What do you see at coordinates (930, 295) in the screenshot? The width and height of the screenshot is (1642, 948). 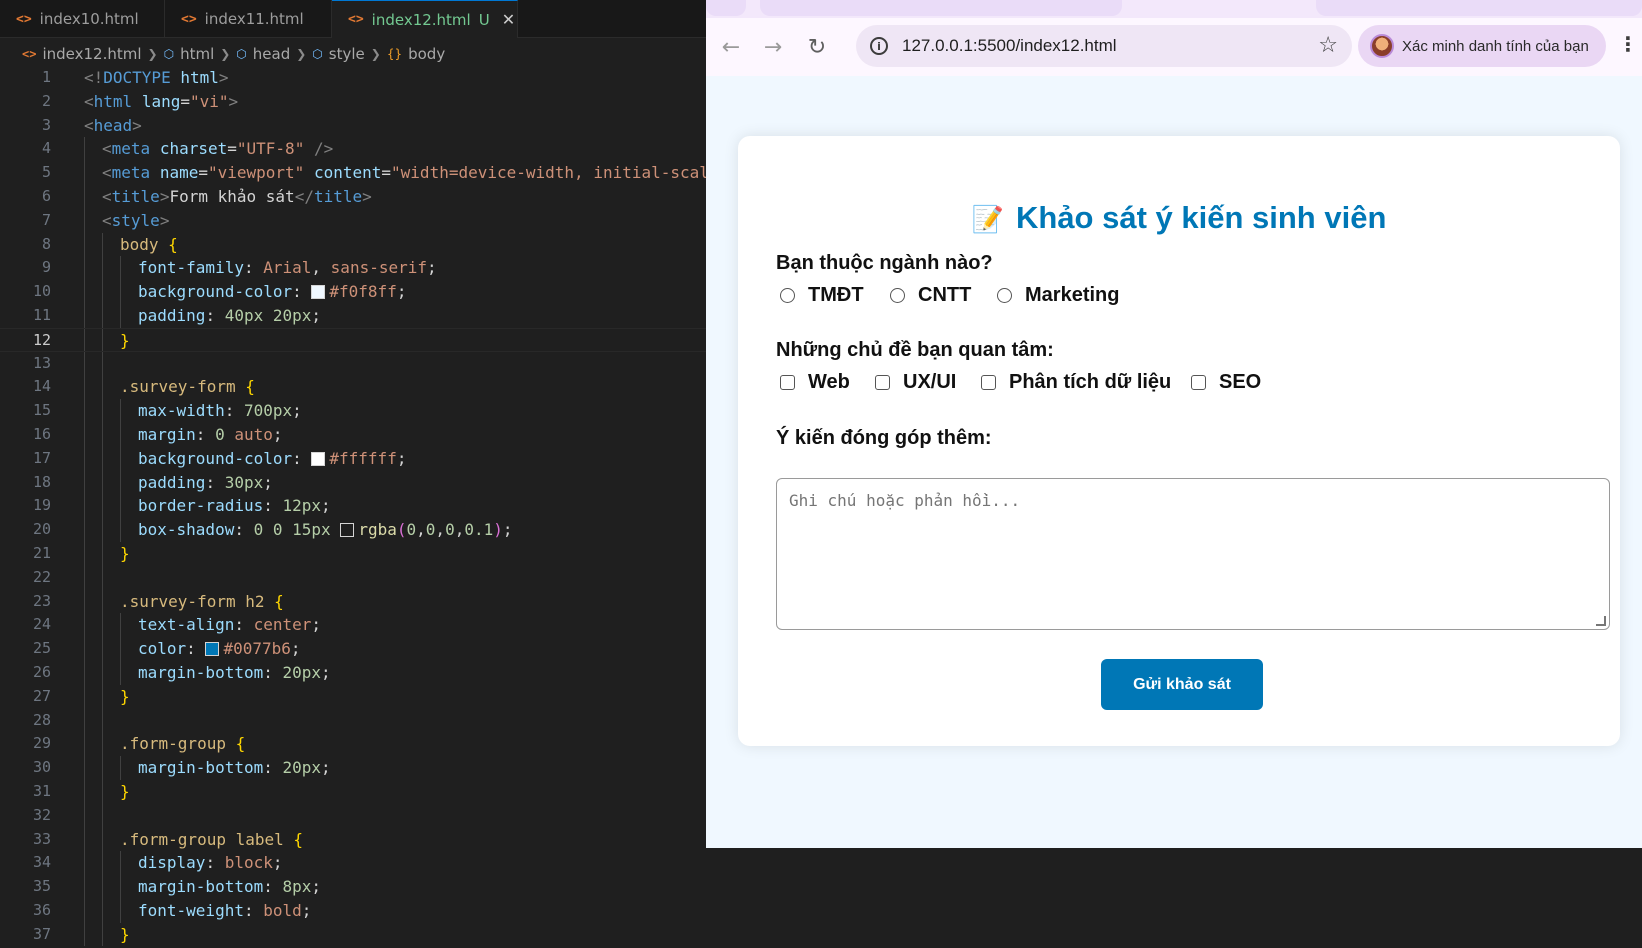 I see `radio-option-cntt: CNTT` at bounding box center [930, 295].